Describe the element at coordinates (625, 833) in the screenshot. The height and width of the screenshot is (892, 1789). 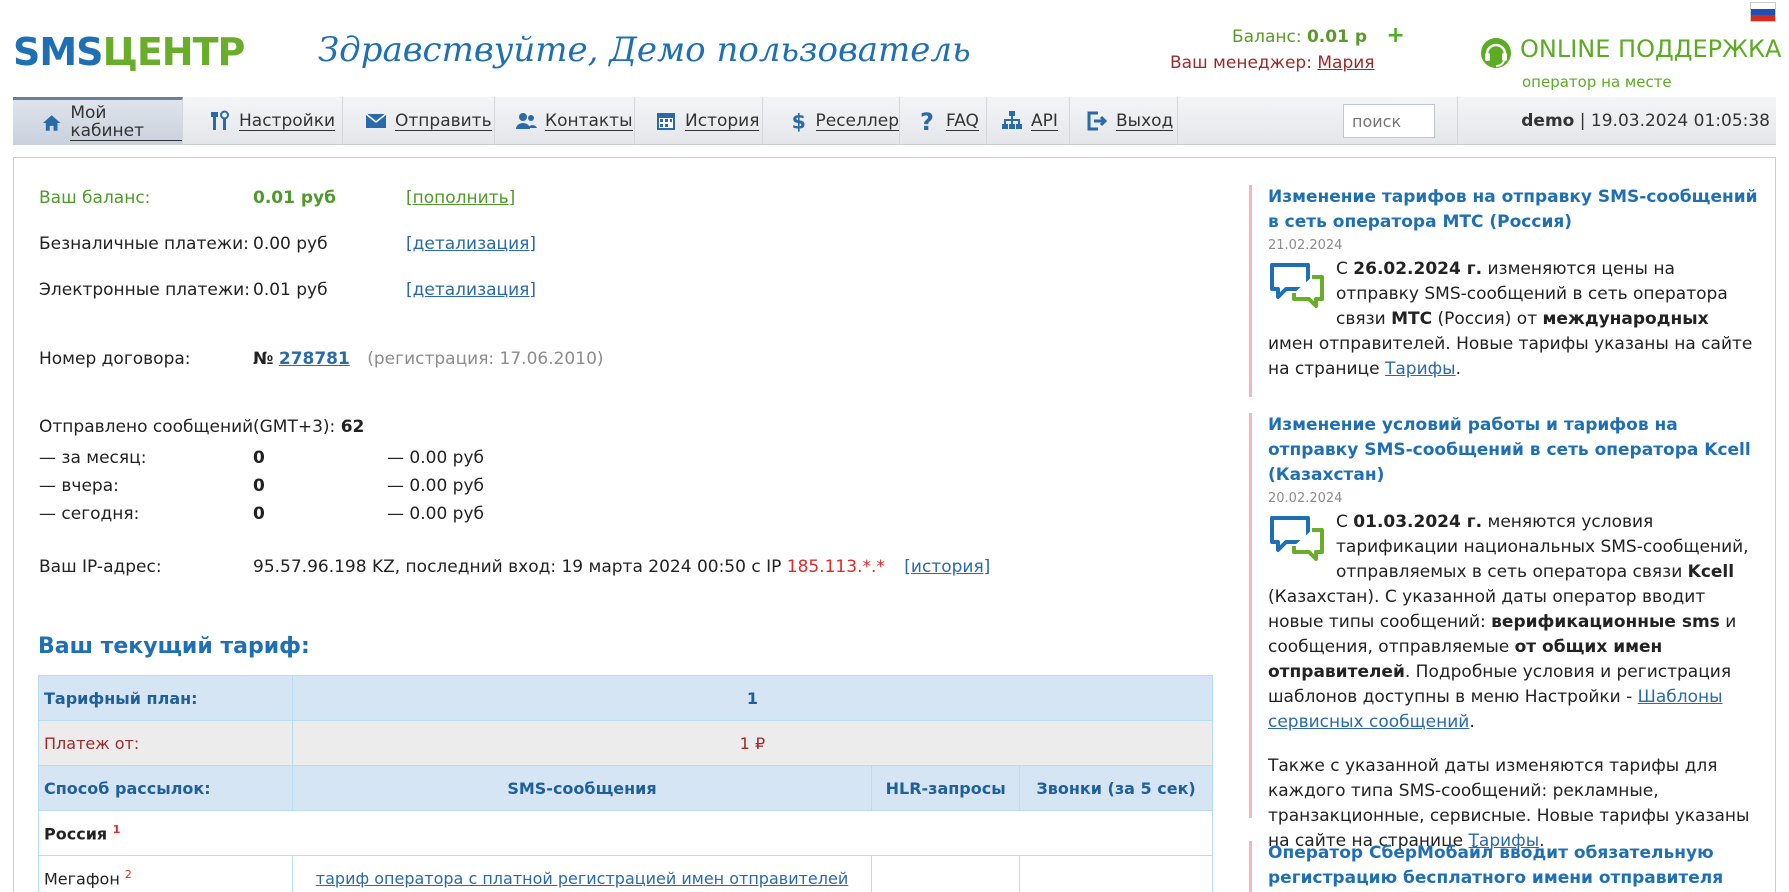
I see `country-cell: Россия 1` at that location.